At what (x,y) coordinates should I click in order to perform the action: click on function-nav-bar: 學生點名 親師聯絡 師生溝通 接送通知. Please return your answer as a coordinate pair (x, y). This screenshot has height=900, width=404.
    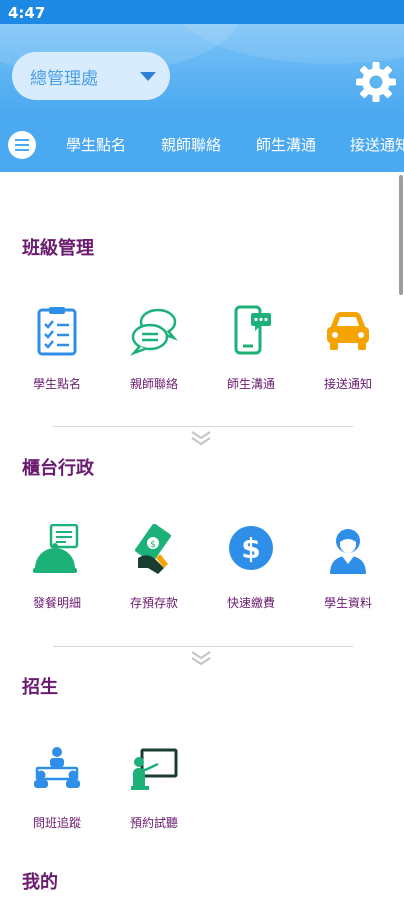
    Looking at the image, I should click on (202, 144).